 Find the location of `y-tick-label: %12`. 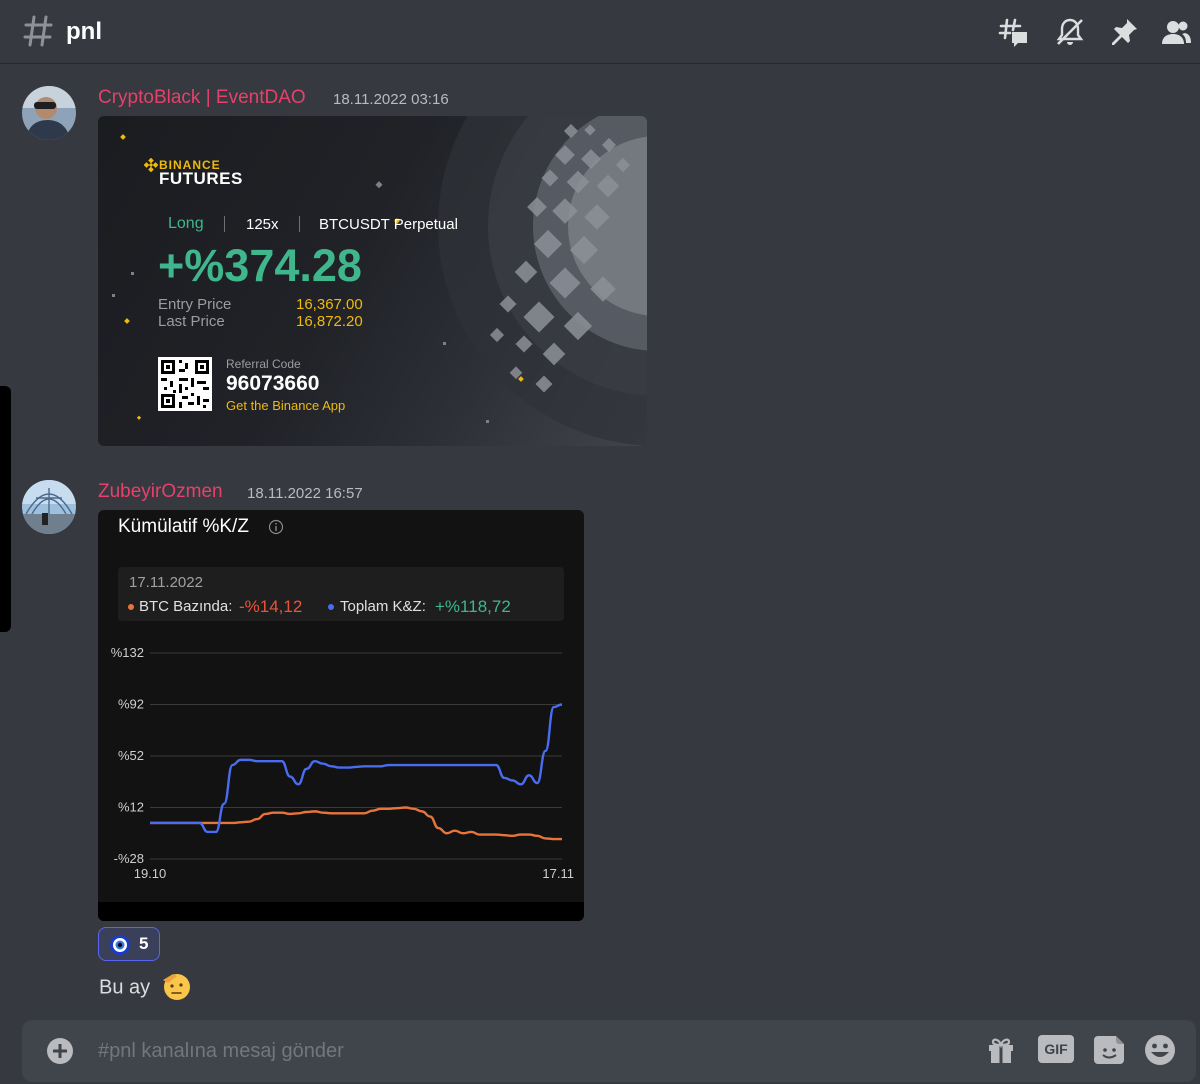

y-tick-label: %12 is located at coordinates (131, 807).